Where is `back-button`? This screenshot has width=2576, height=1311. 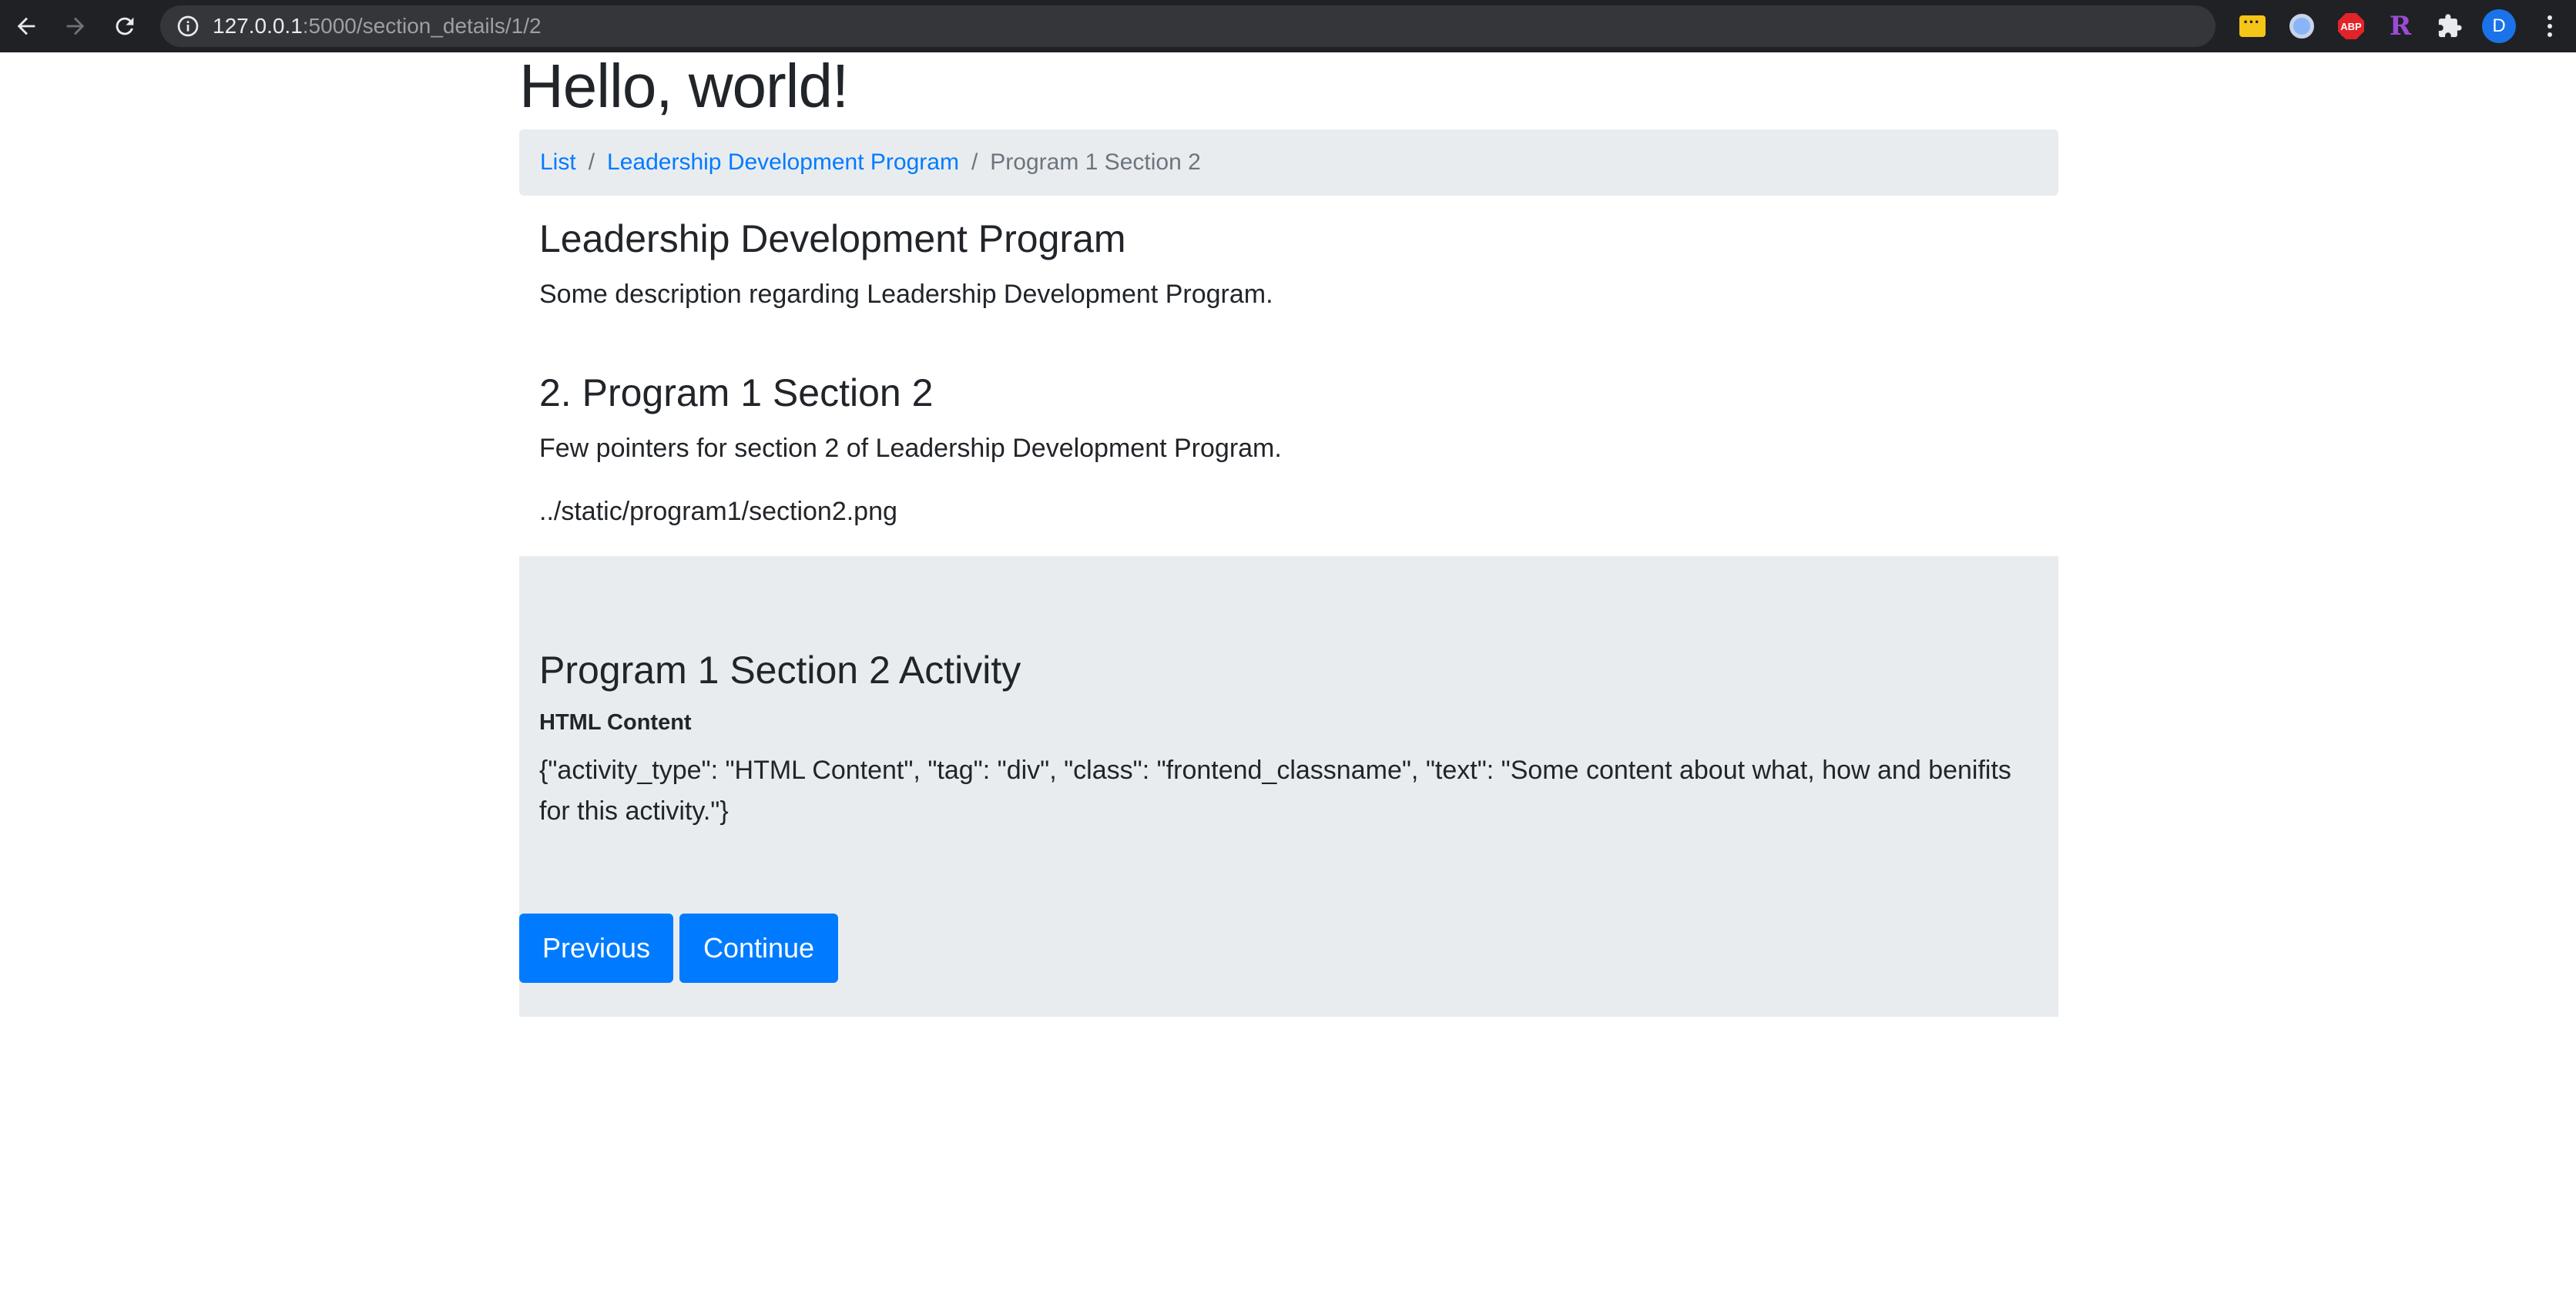 back-button is located at coordinates (26, 27).